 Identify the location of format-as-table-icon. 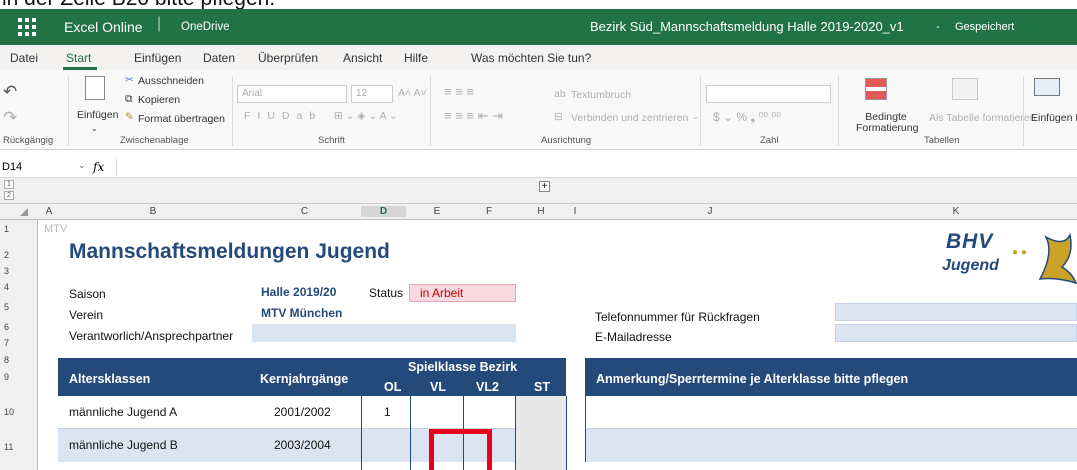
(965, 89).